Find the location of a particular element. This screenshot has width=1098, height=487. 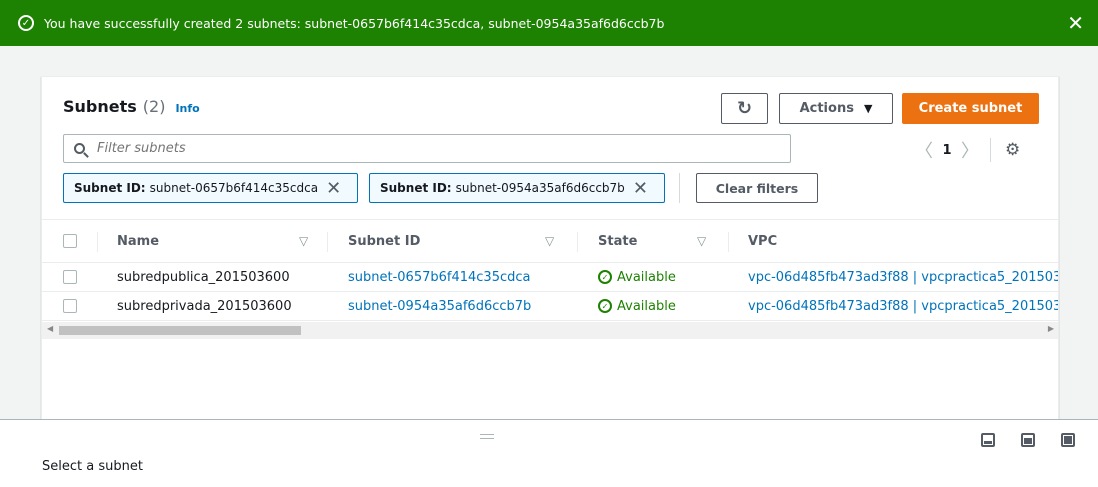

cell-subnet-id-link: subnet-0657b6f414c35cdca is located at coordinates (439, 277).